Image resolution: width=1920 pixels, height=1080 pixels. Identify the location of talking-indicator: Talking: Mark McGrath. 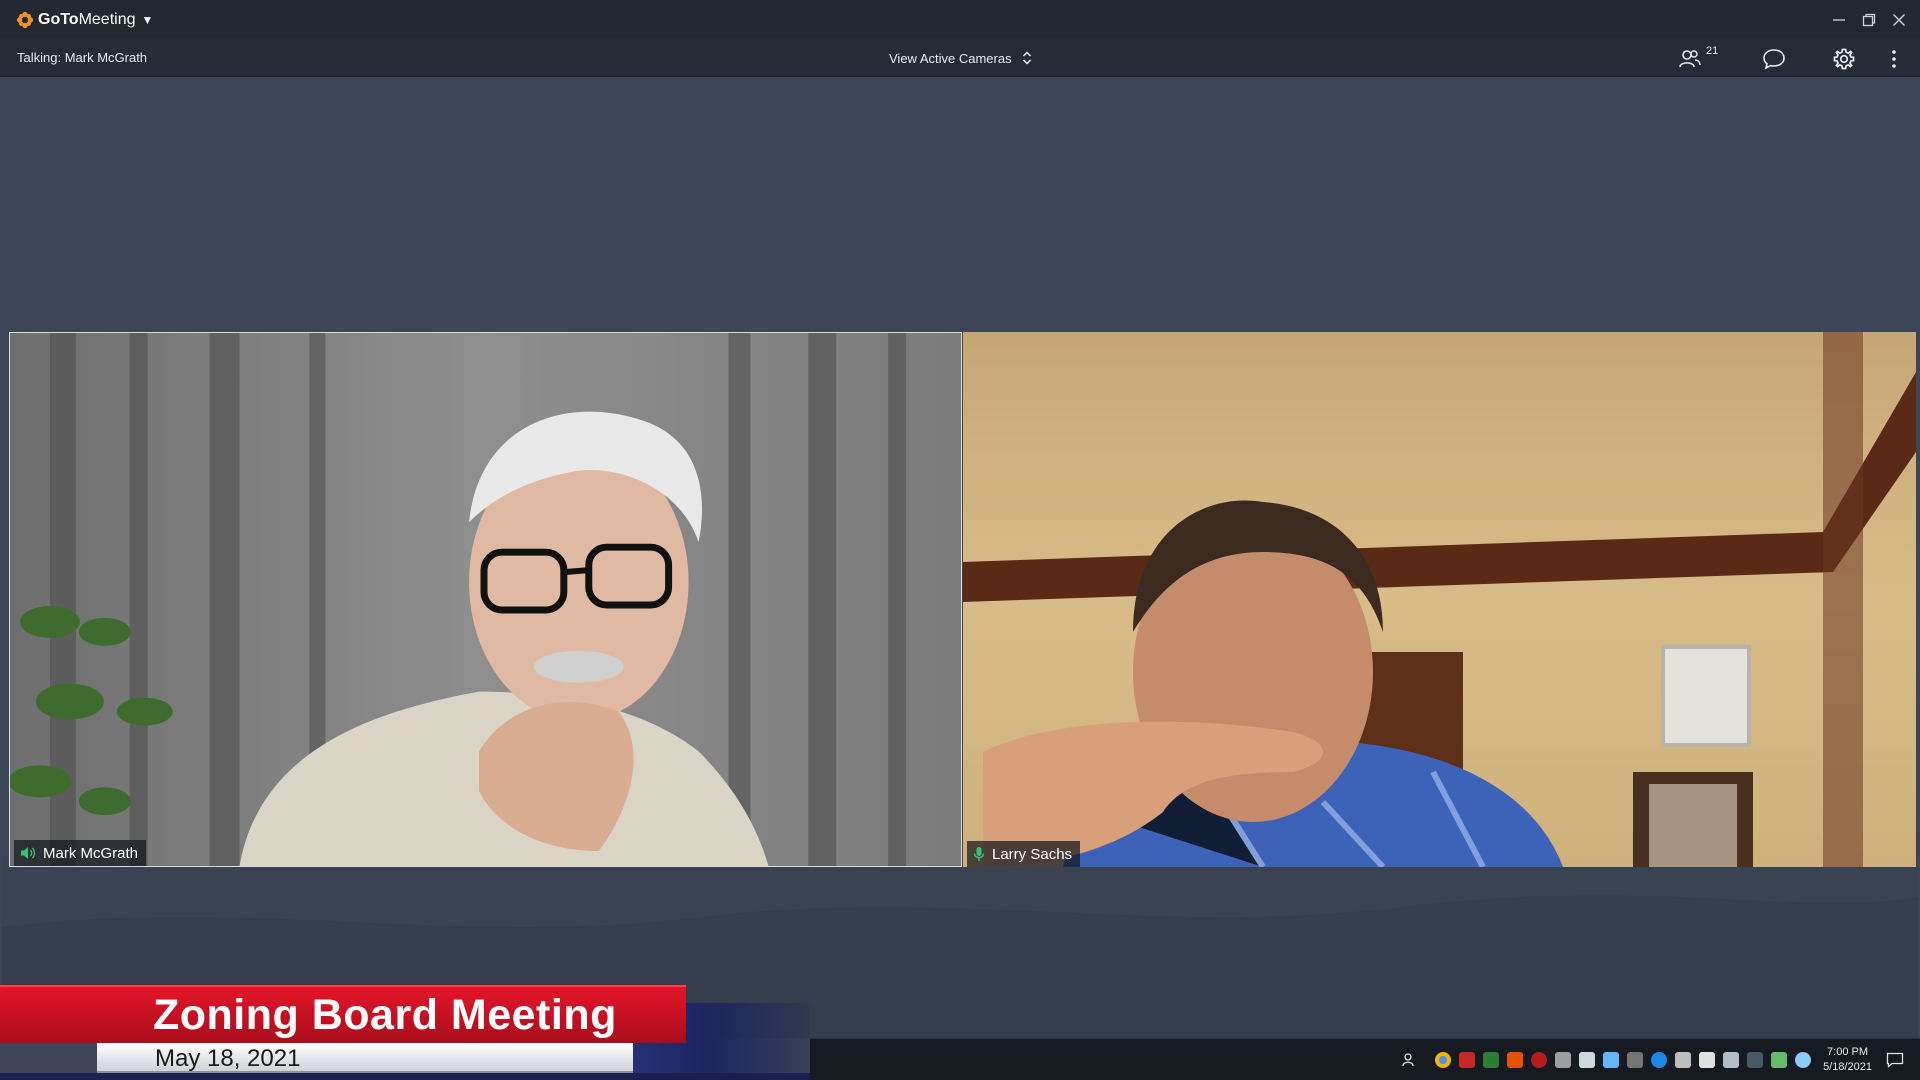
(82, 57).